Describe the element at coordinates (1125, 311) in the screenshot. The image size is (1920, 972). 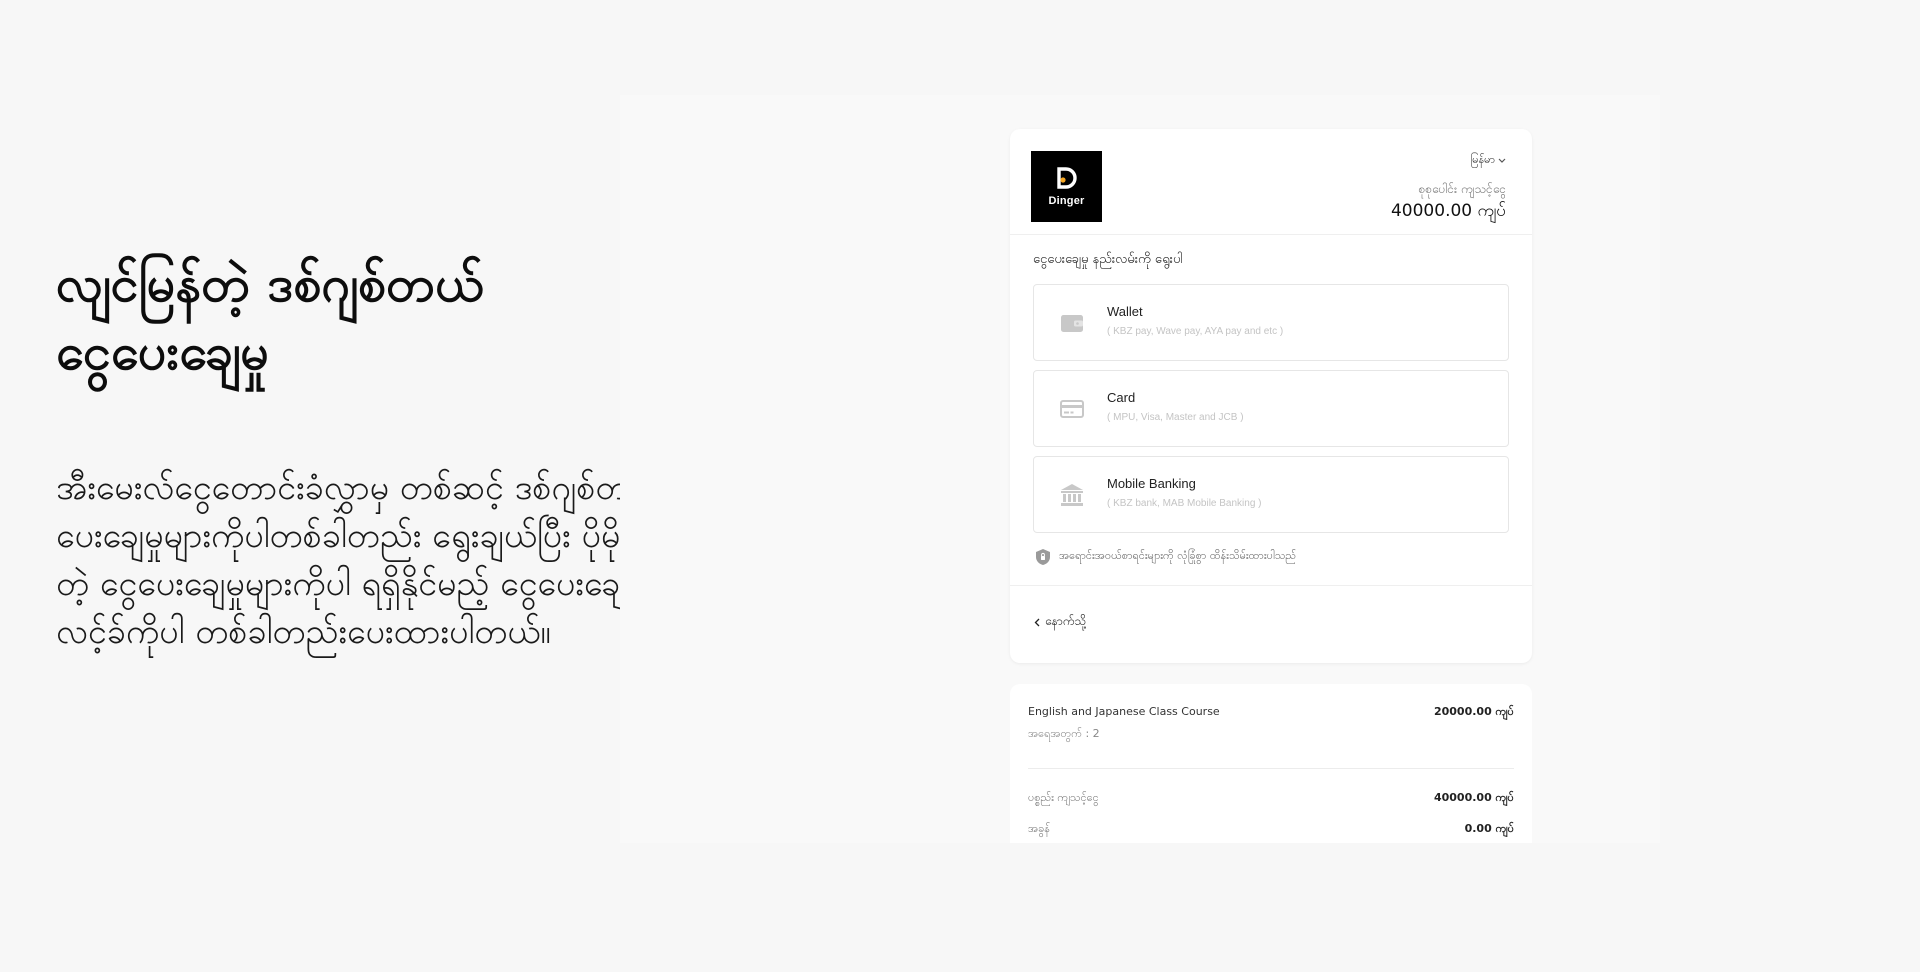
I see `method-name: Wallet` at that location.